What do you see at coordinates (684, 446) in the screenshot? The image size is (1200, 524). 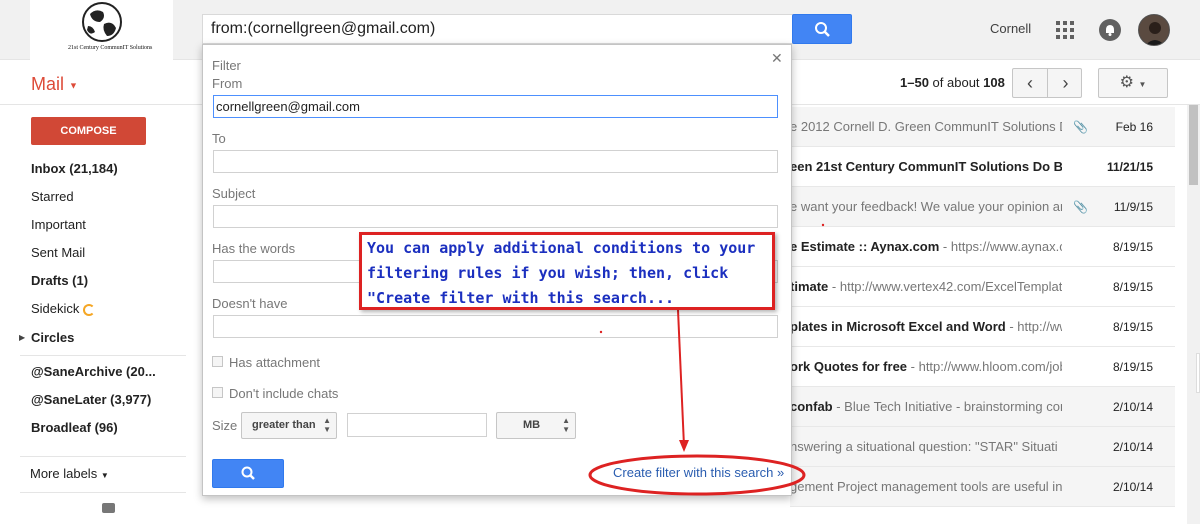 I see `arrow-head` at bounding box center [684, 446].